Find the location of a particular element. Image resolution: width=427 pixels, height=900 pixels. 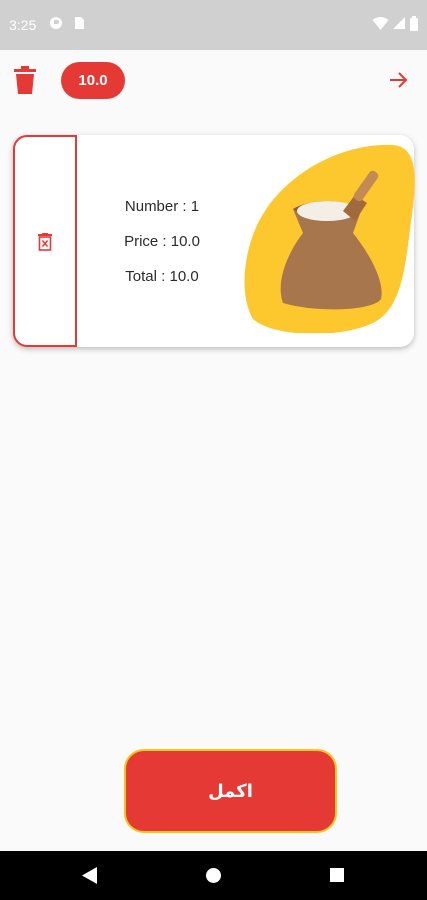

item-price: Price : 10.0 is located at coordinates (162, 241).